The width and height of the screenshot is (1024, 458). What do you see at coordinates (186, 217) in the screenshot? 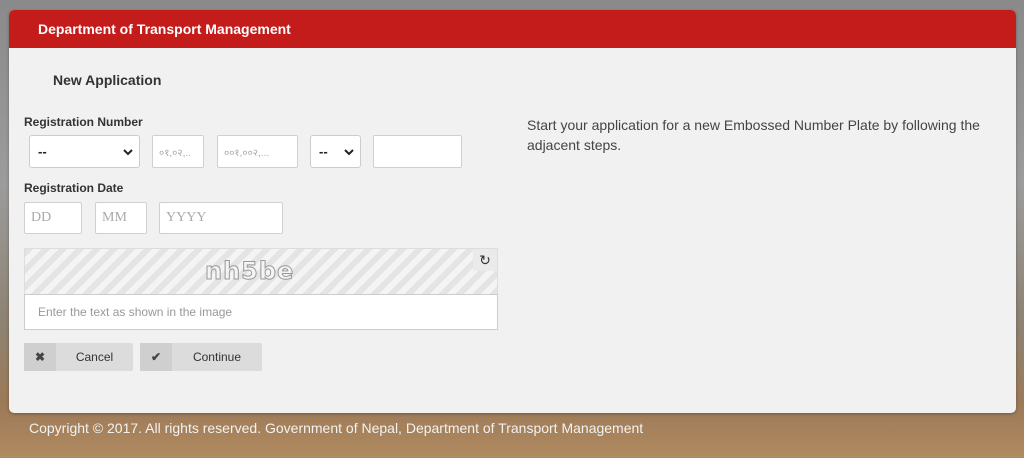
I see `year-placeholder: YYYY` at bounding box center [186, 217].